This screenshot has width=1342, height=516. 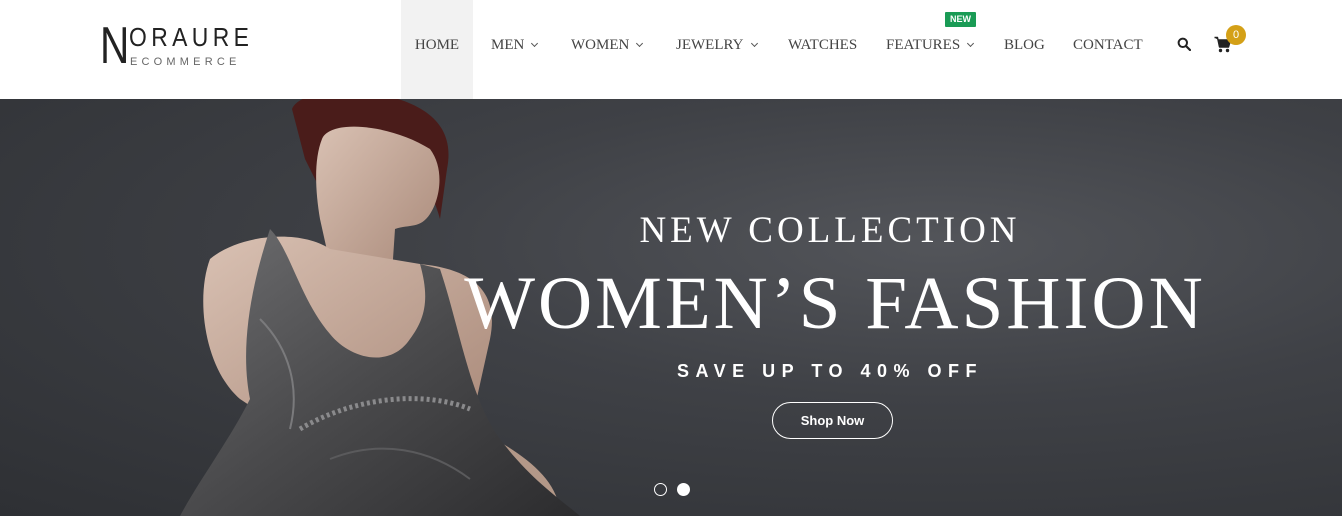 What do you see at coordinates (1108, 45) in the screenshot?
I see `nav-label: CONTACT` at bounding box center [1108, 45].